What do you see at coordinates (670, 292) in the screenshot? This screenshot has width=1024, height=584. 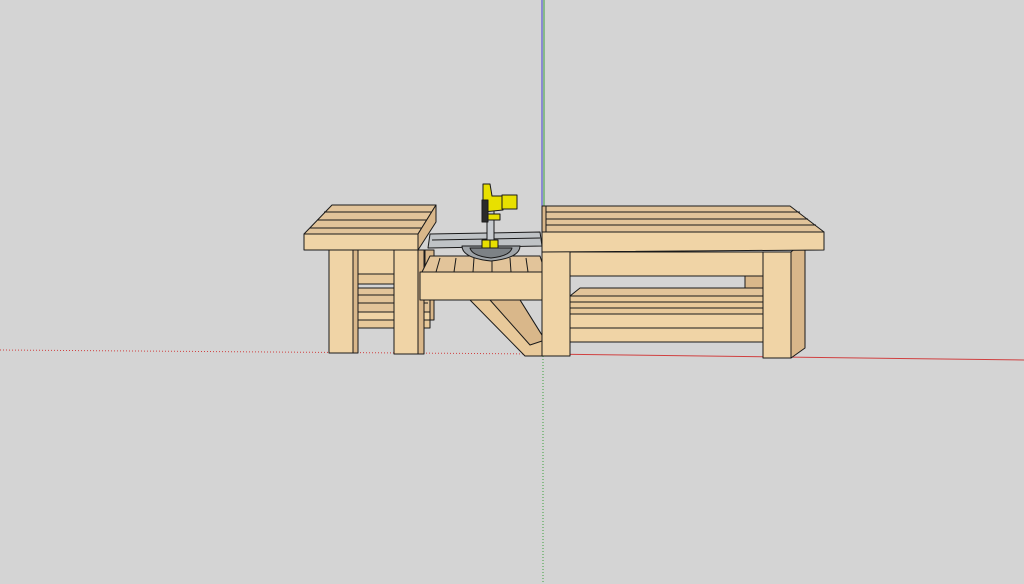 I see `right-bench-lower-shelf` at bounding box center [670, 292].